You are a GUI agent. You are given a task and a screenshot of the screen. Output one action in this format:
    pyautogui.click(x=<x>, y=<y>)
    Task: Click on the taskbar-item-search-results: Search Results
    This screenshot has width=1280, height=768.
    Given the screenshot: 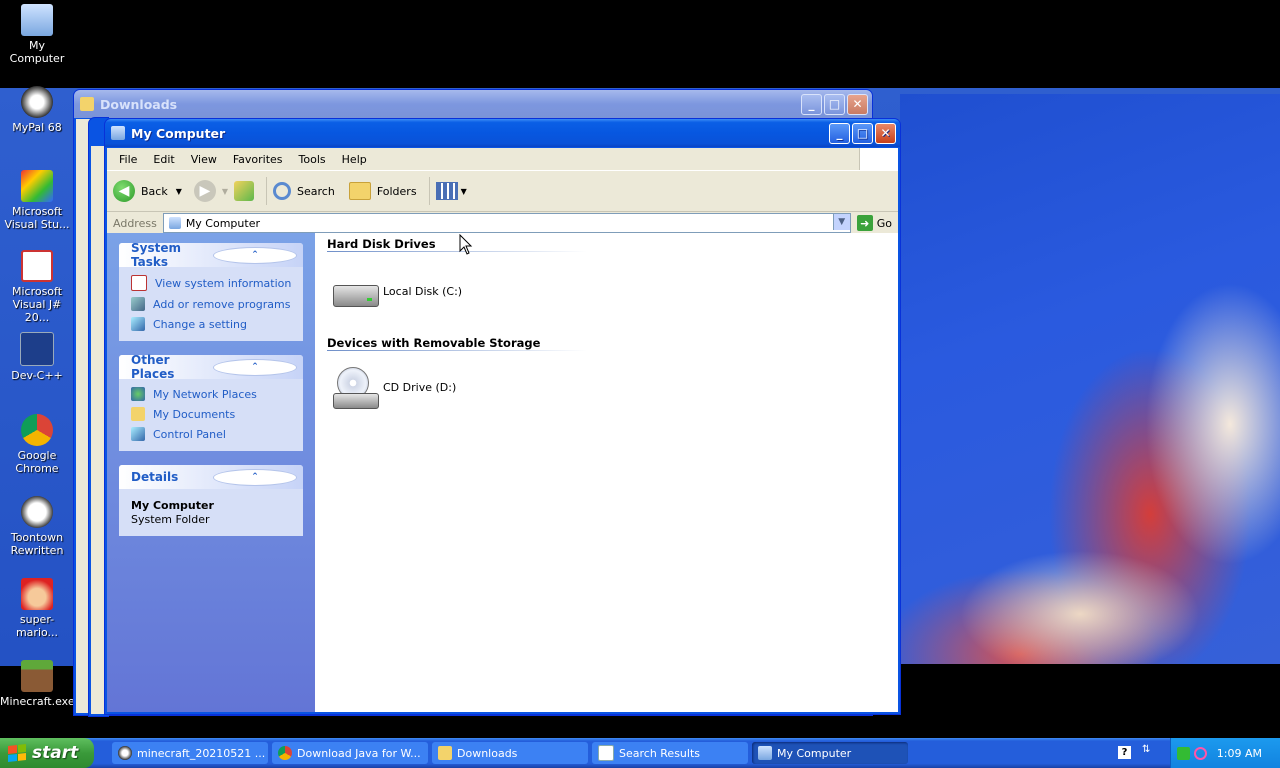 What is the action you would take?
    pyautogui.click(x=670, y=753)
    